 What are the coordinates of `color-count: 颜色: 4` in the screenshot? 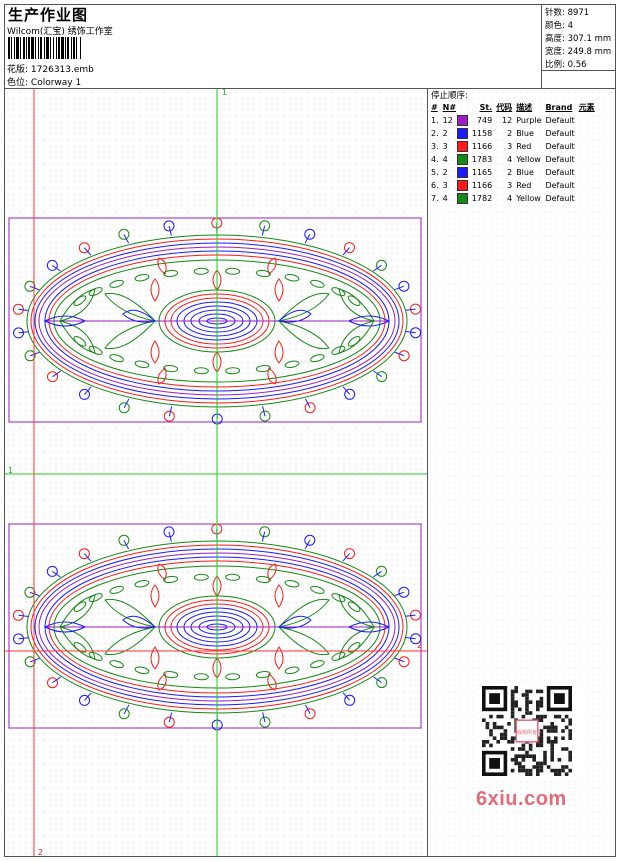 It's located at (559, 25).